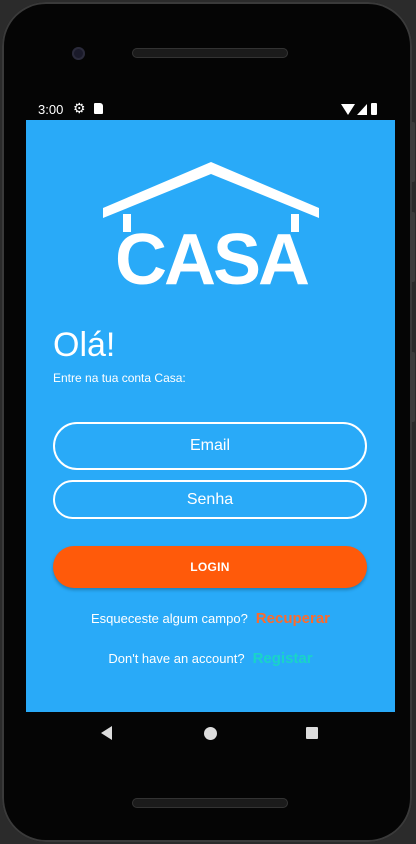 Image resolution: width=416 pixels, height=844 pixels. I want to click on recover-prompt: Esqueceste algum campo?, so click(169, 618).